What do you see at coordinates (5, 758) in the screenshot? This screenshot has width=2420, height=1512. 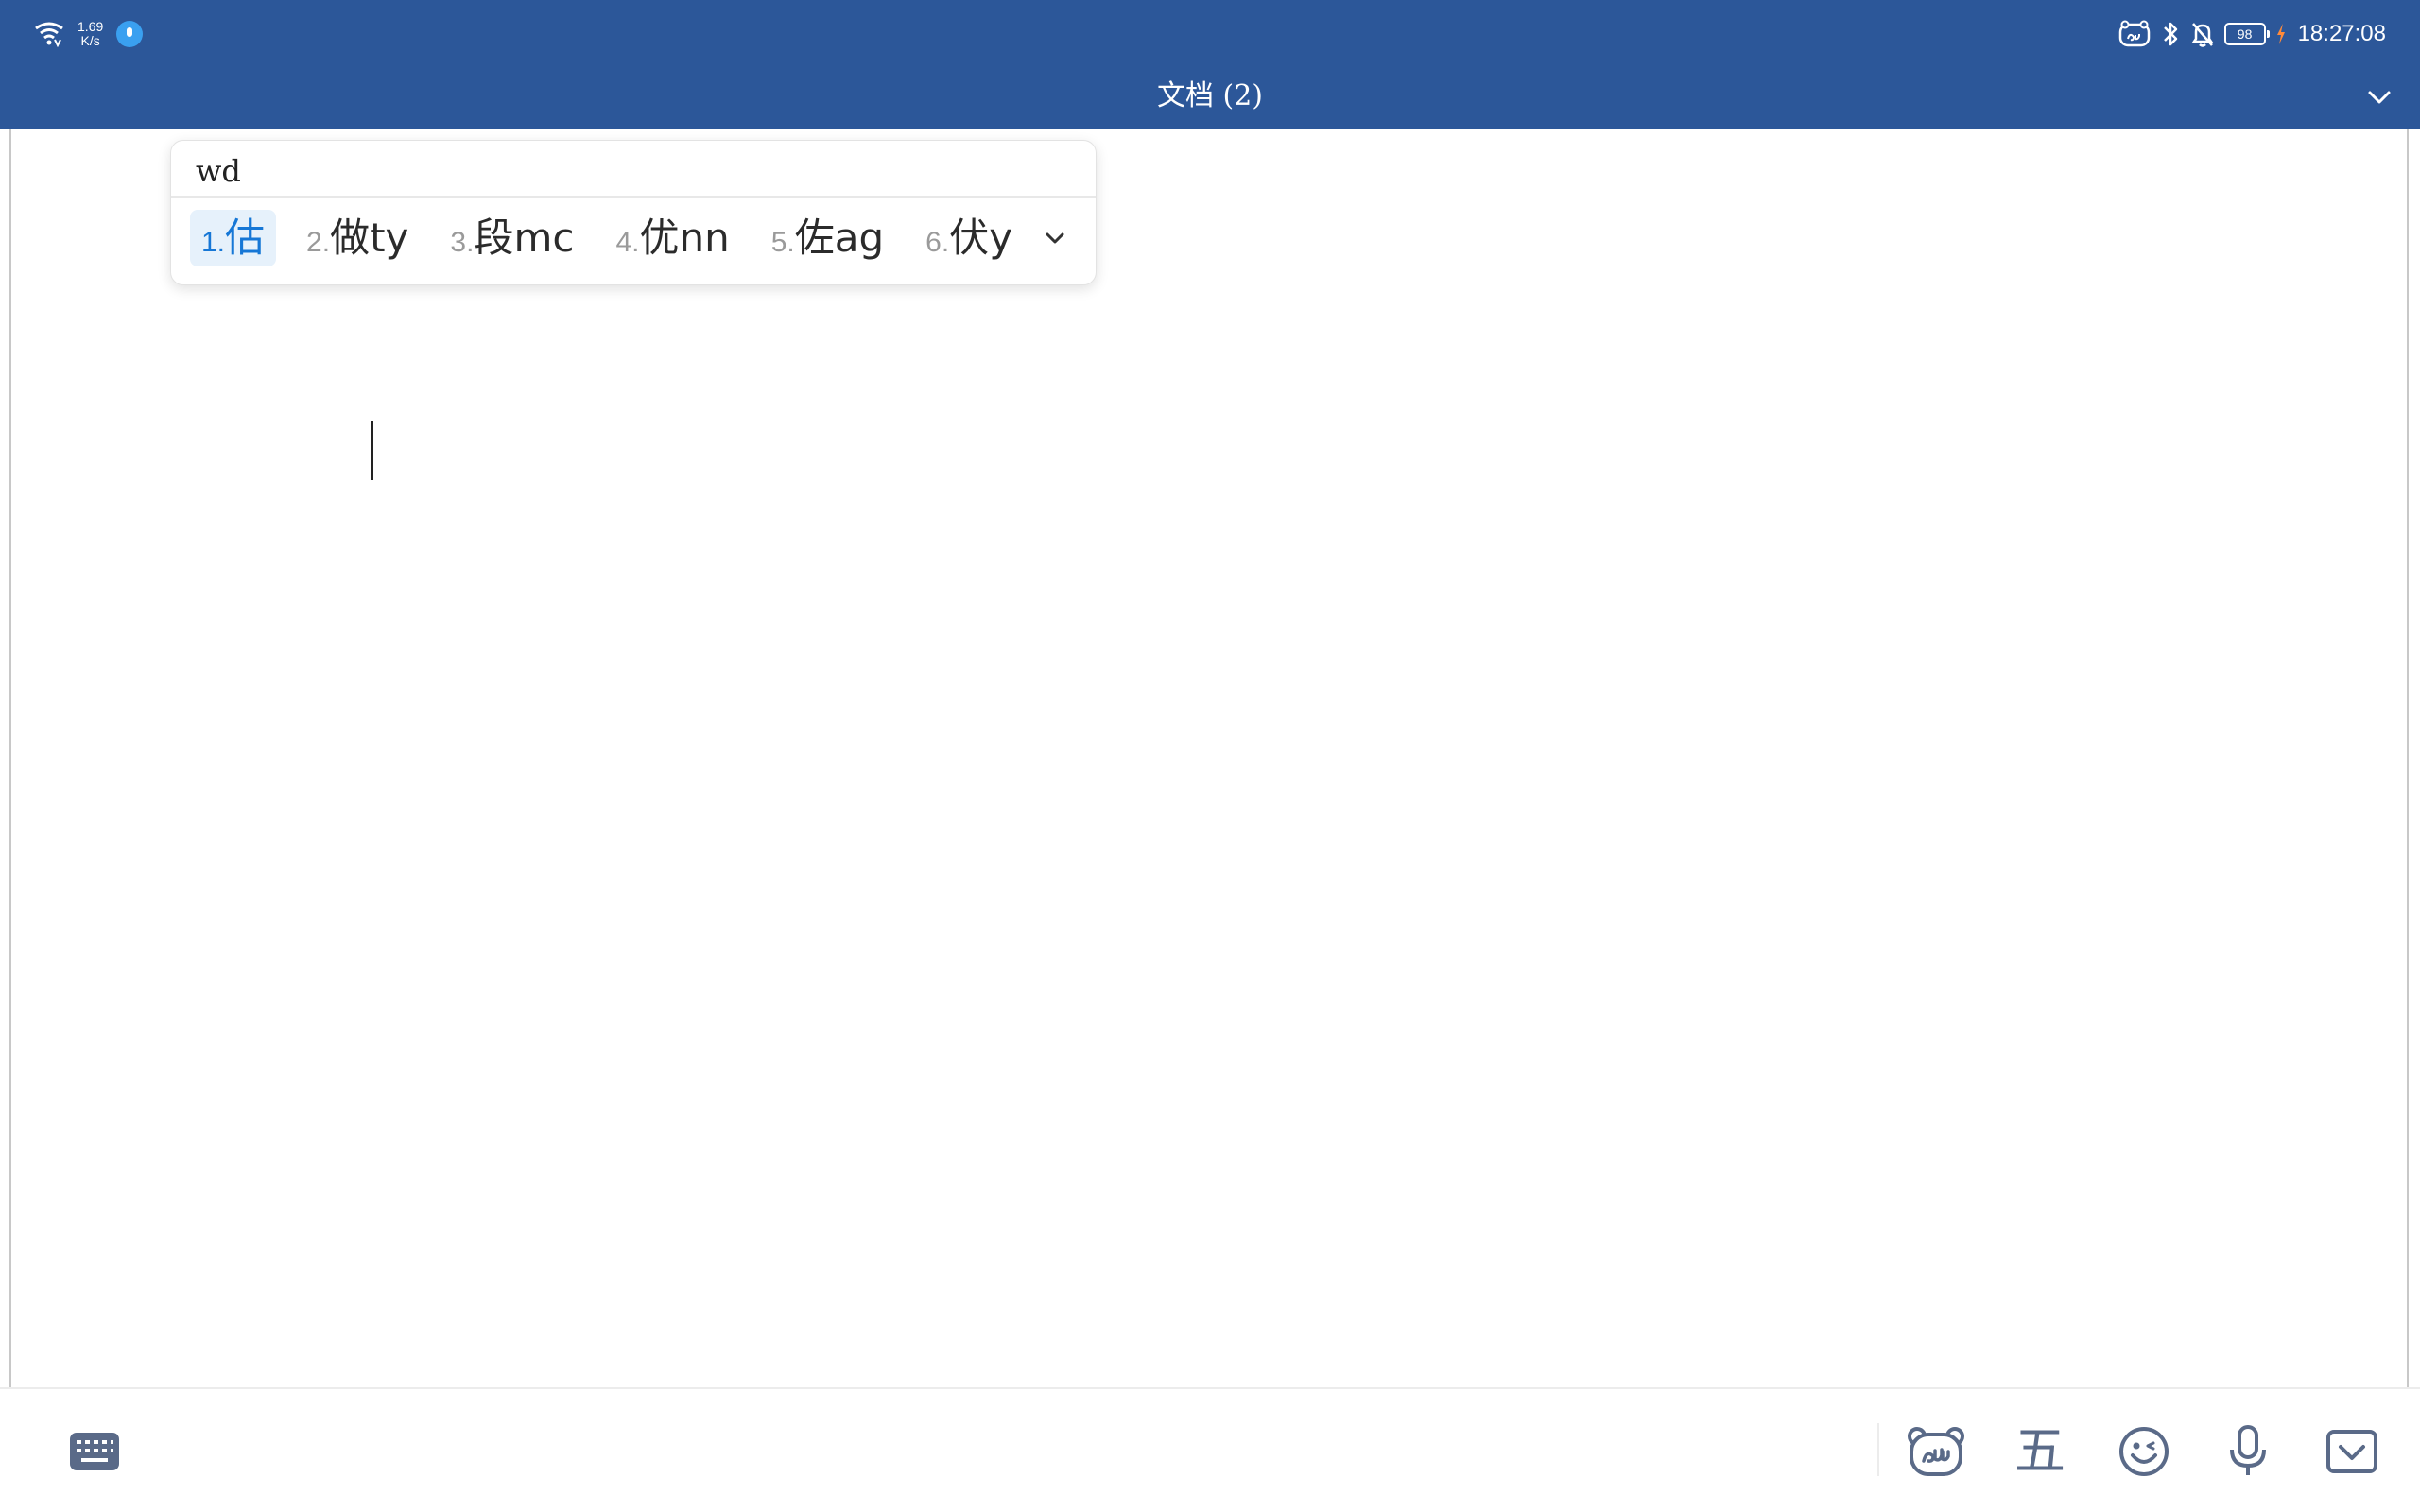 I see `page-edge-left` at bounding box center [5, 758].